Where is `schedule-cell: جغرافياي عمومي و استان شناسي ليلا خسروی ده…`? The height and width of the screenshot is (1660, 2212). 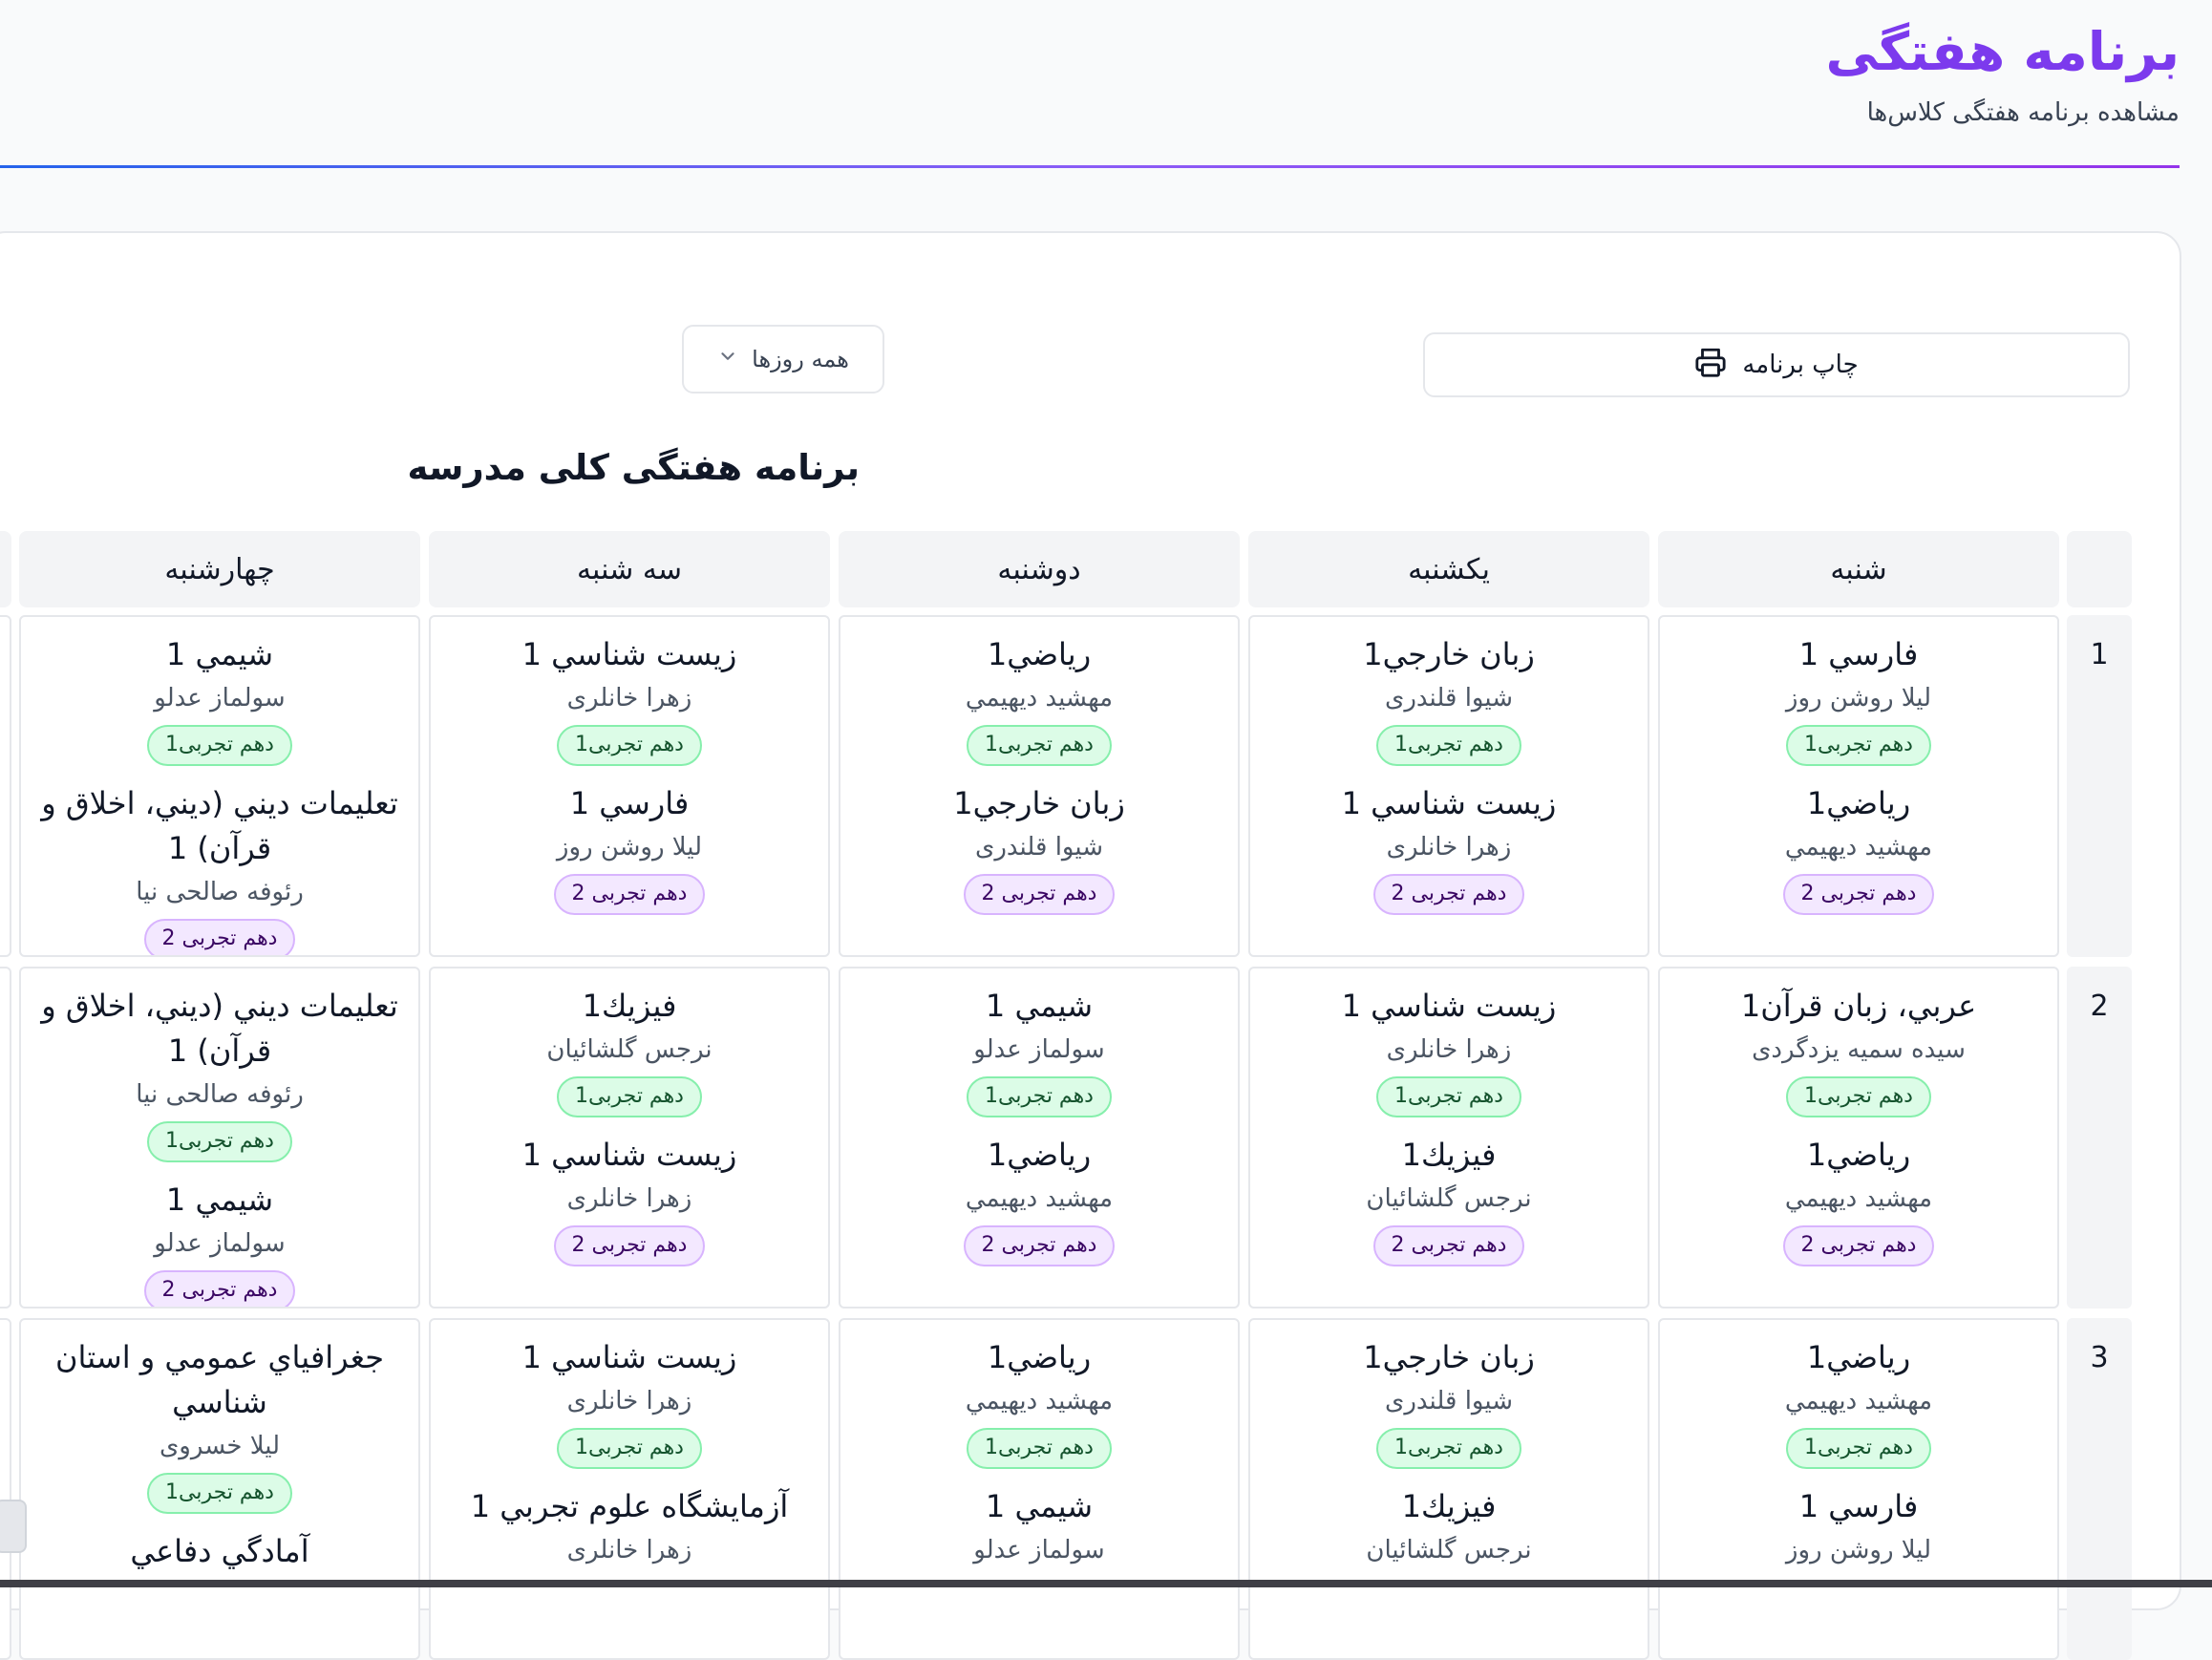 schedule-cell: جغرافياي عمومي و استان شناسي ليلا خسروی ده… is located at coordinates (219, 1489).